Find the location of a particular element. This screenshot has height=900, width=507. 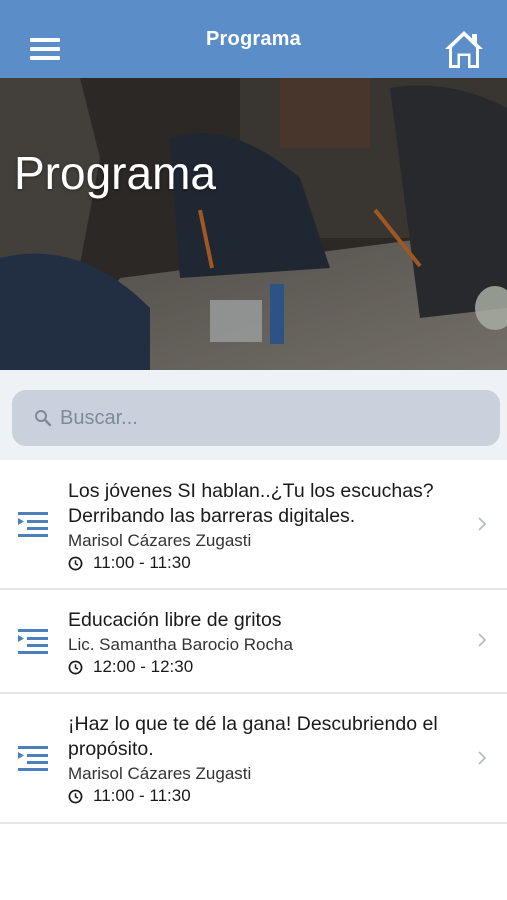

search-bar-container is located at coordinates (253, 415).